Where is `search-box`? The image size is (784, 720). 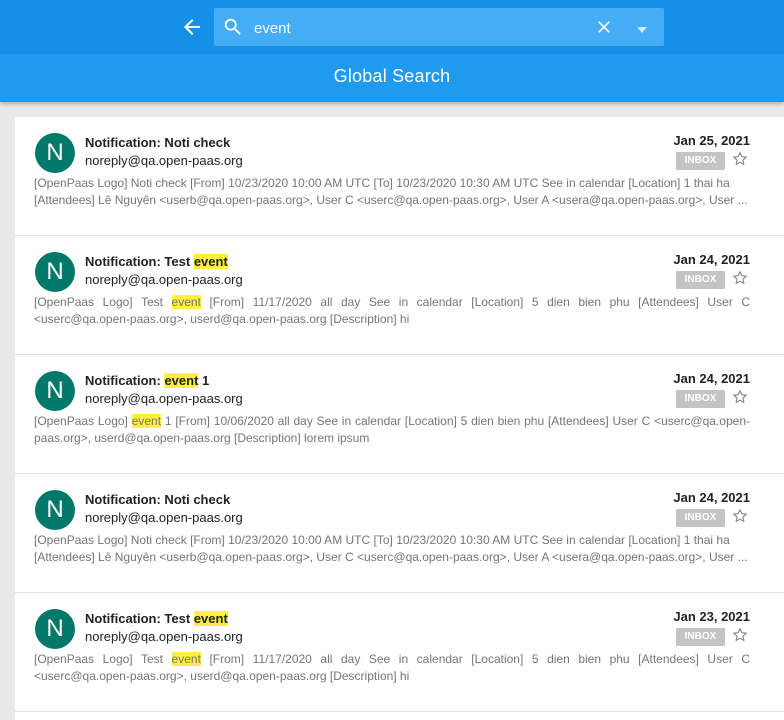
search-box is located at coordinates (439, 27).